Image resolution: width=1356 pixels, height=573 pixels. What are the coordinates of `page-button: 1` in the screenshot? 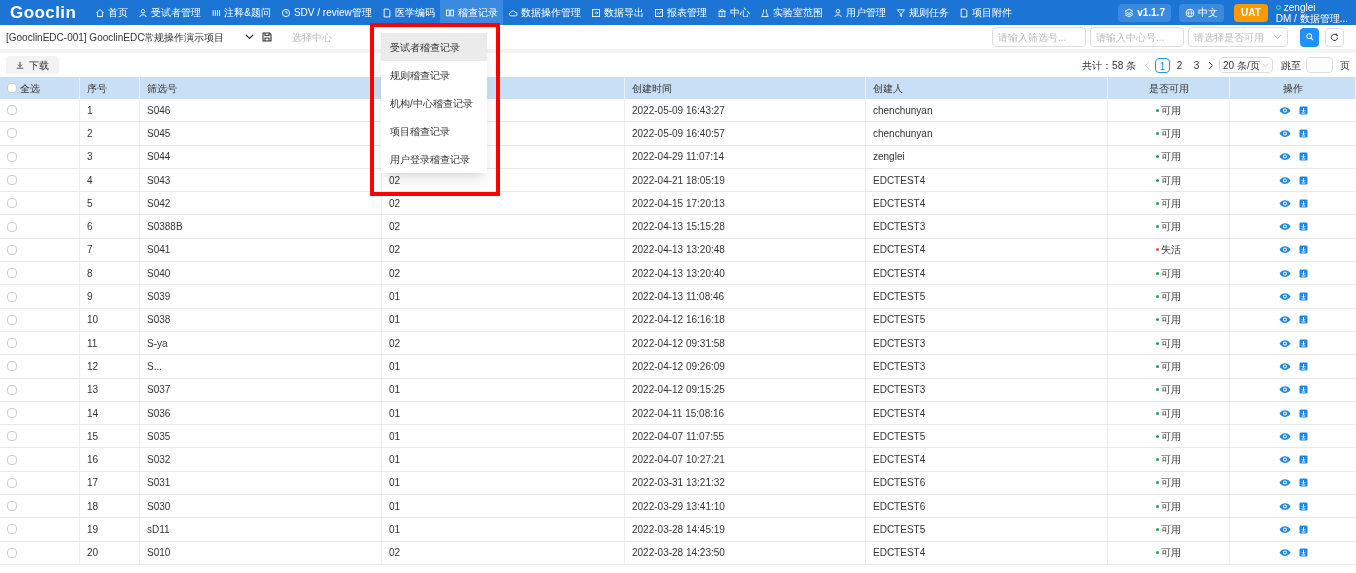 It's located at (1162, 65).